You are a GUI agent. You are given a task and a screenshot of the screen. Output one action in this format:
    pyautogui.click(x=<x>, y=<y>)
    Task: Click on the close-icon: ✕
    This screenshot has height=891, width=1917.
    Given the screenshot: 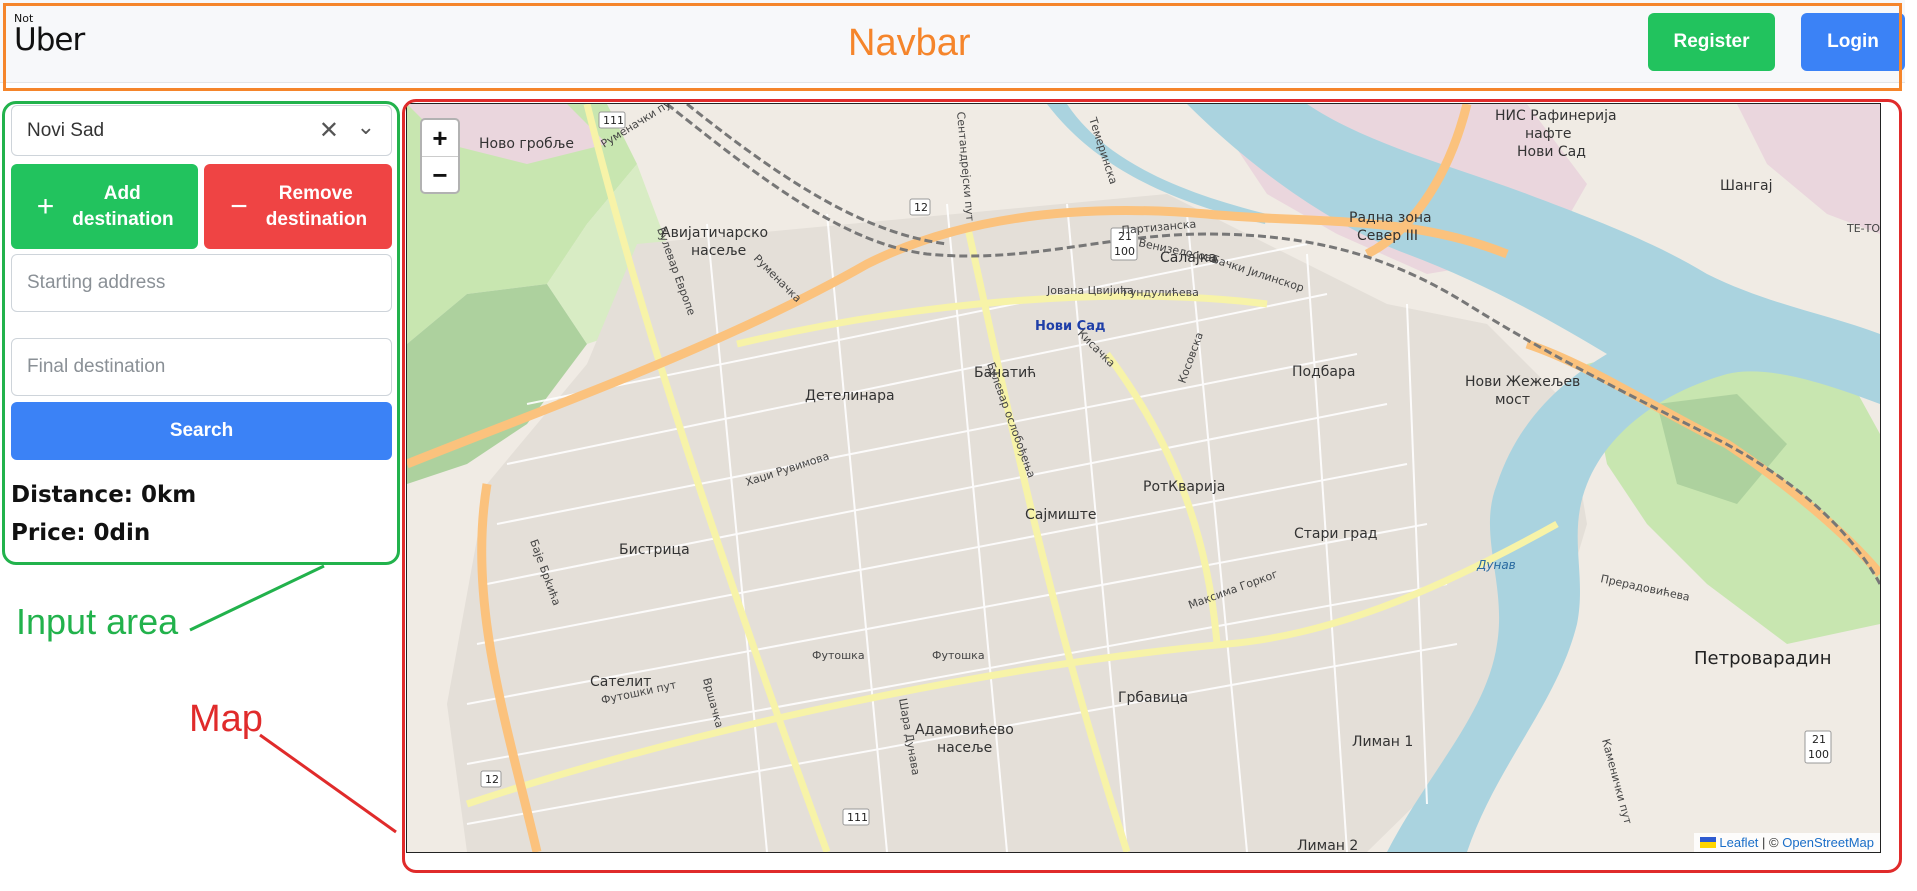 What is the action you would take?
    pyautogui.click(x=329, y=130)
    